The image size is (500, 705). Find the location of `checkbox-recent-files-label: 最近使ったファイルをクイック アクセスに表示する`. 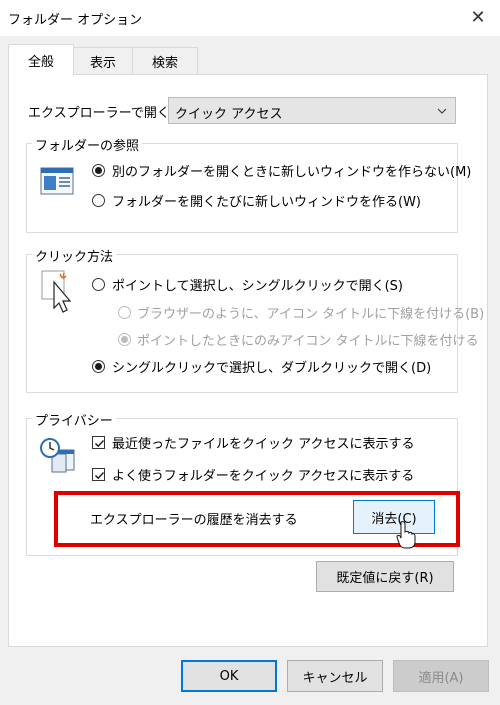

checkbox-recent-files-label: 最近使ったファイルをクイック アクセスに表示する is located at coordinates (263, 444).